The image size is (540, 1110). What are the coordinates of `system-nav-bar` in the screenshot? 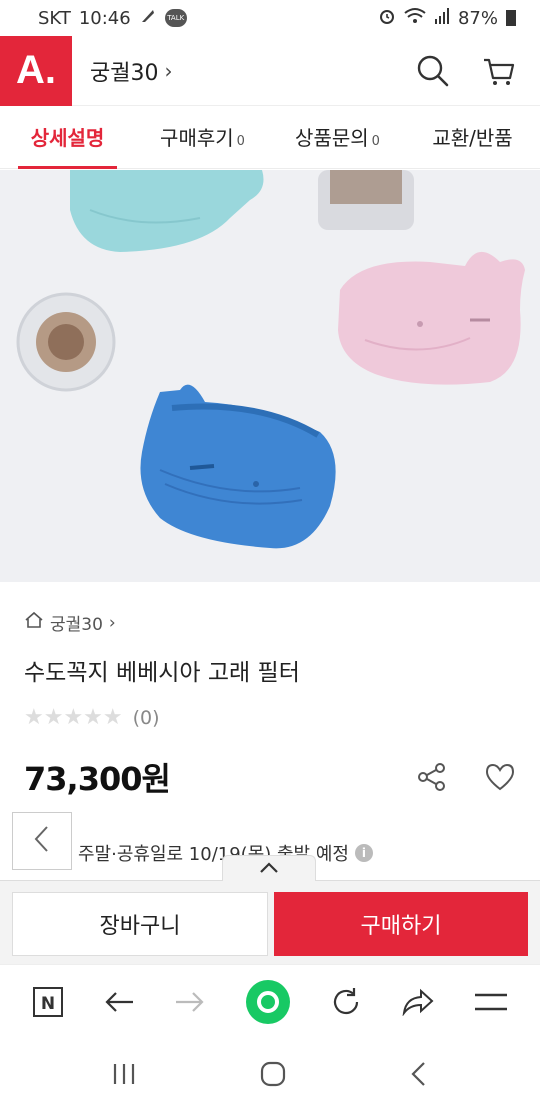 It's located at (270, 1074).